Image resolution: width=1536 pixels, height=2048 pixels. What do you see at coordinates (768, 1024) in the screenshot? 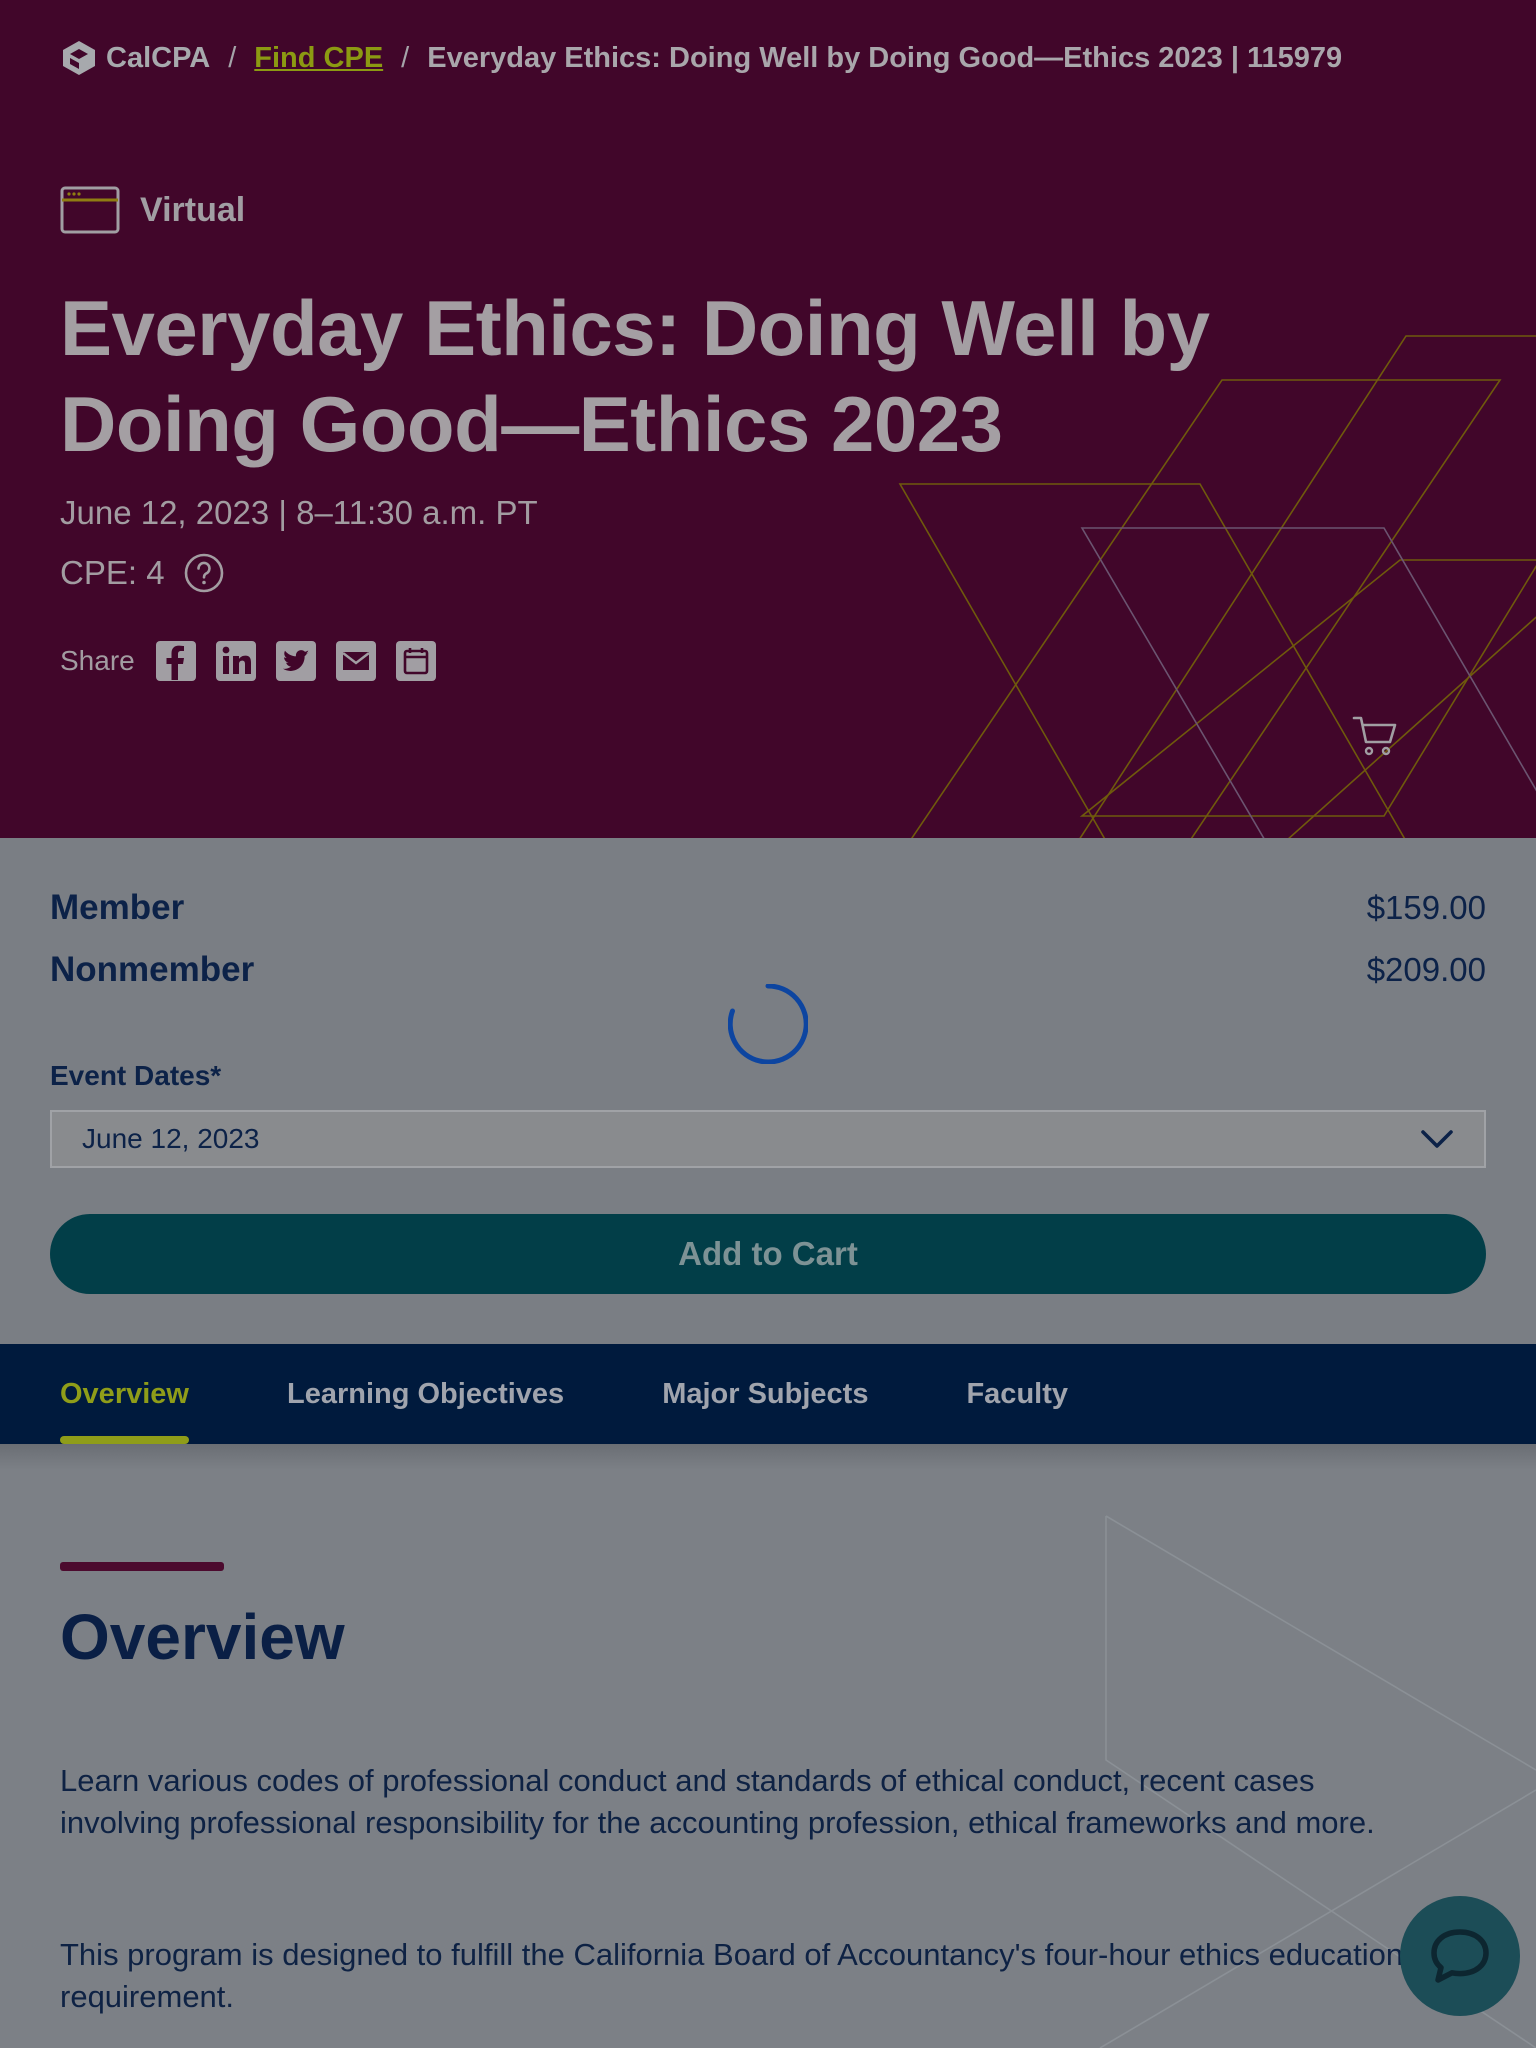
I see `loading-spinner-icon` at bounding box center [768, 1024].